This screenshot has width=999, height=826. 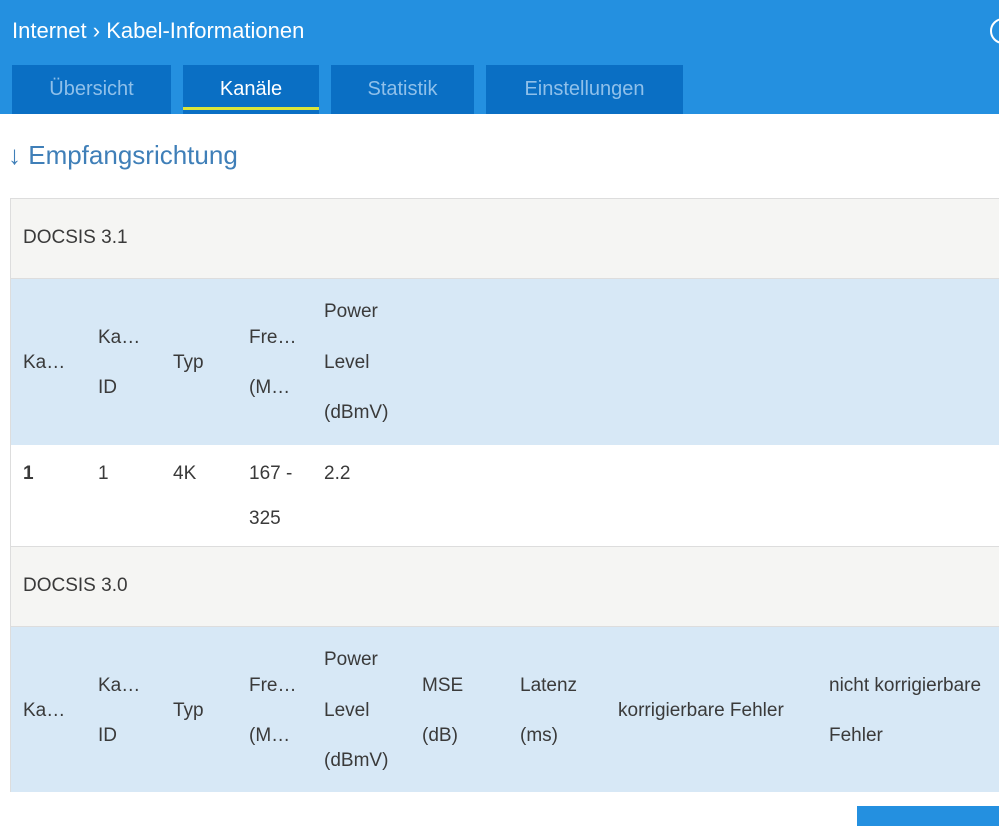 What do you see at coordinates (185, 473) in the screenshot?
I see `cell-typ: 4K` at bounding box center [185, 473].